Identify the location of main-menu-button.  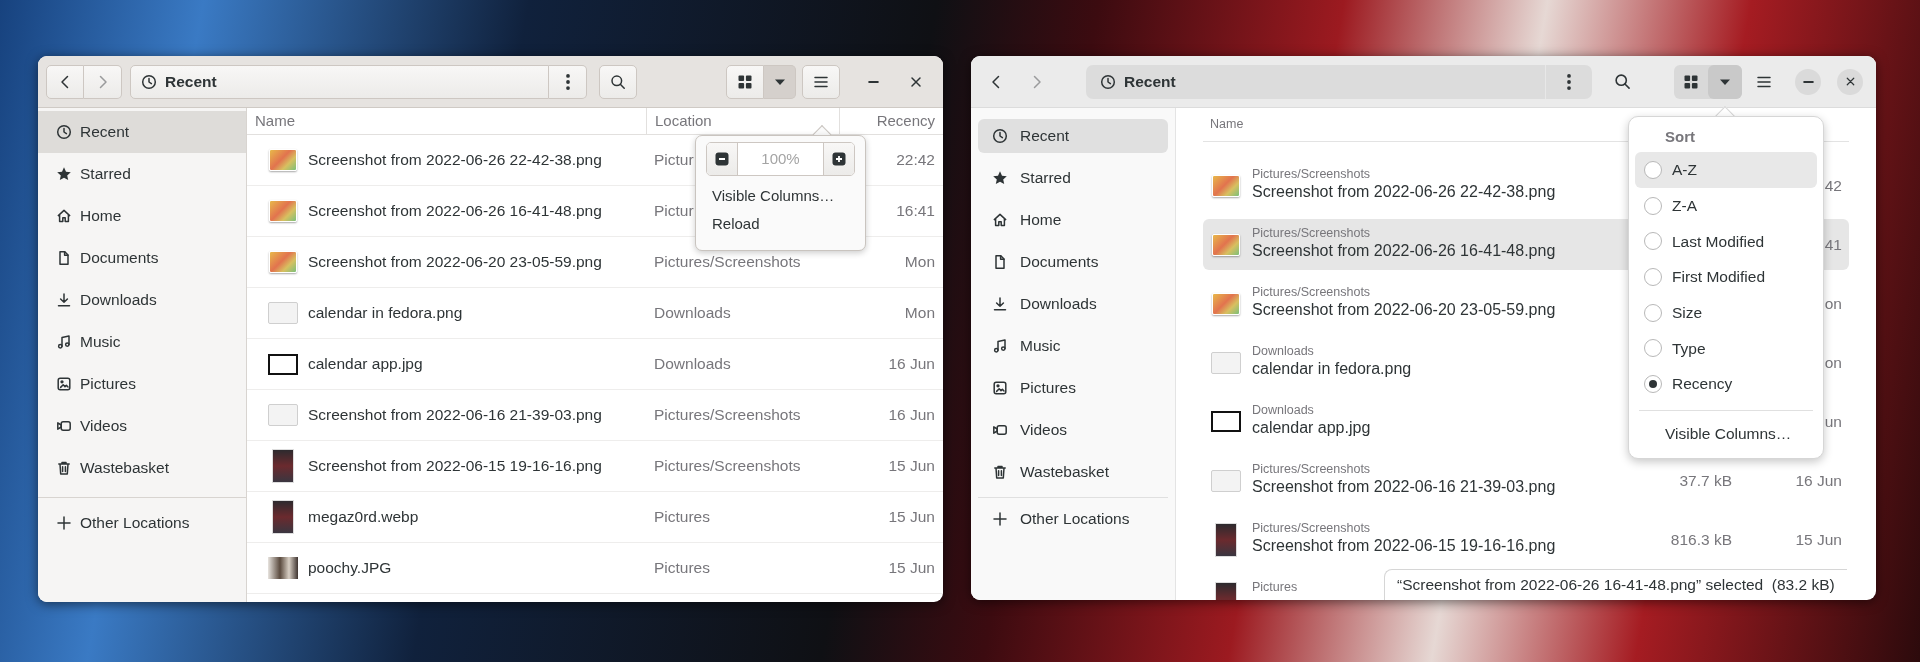
(821, 81).